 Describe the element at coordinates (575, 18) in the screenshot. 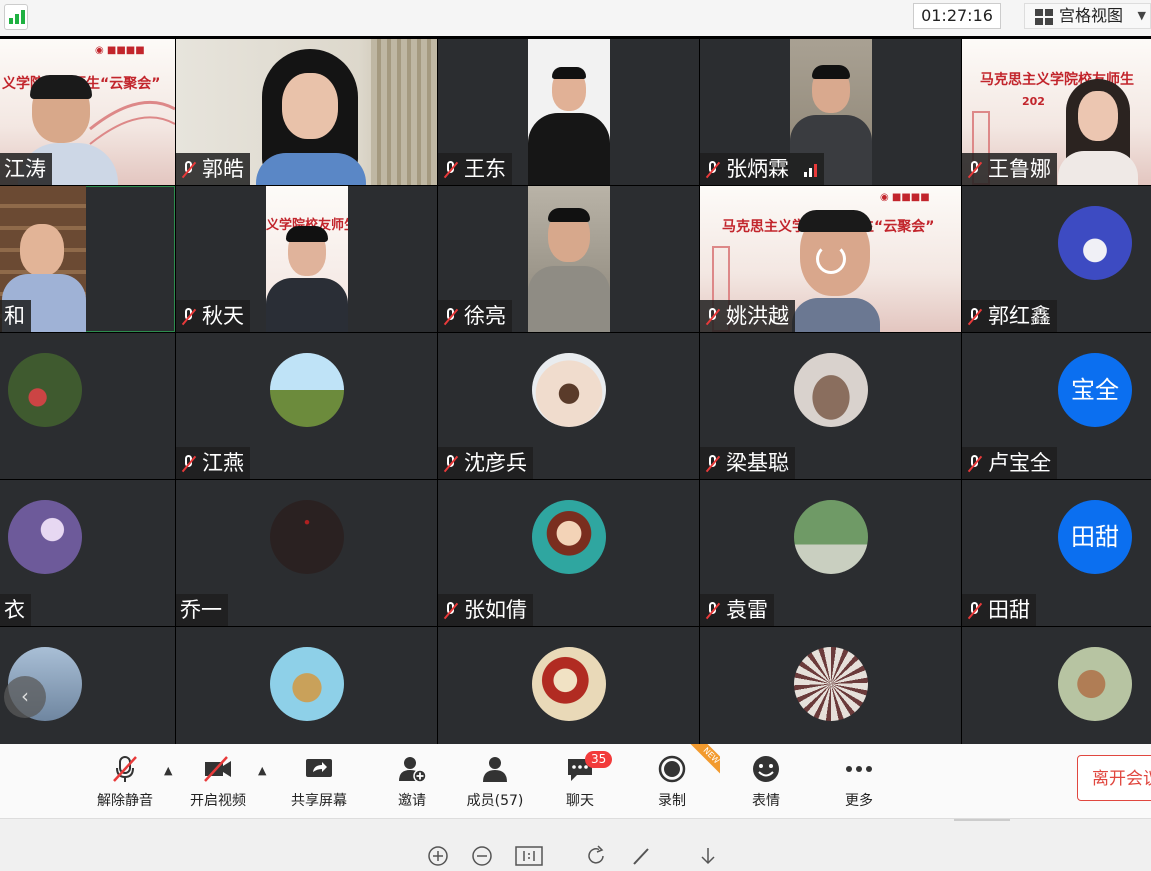

I see `top-bar: 01:27:16 宫格视图 ▼` at that location.